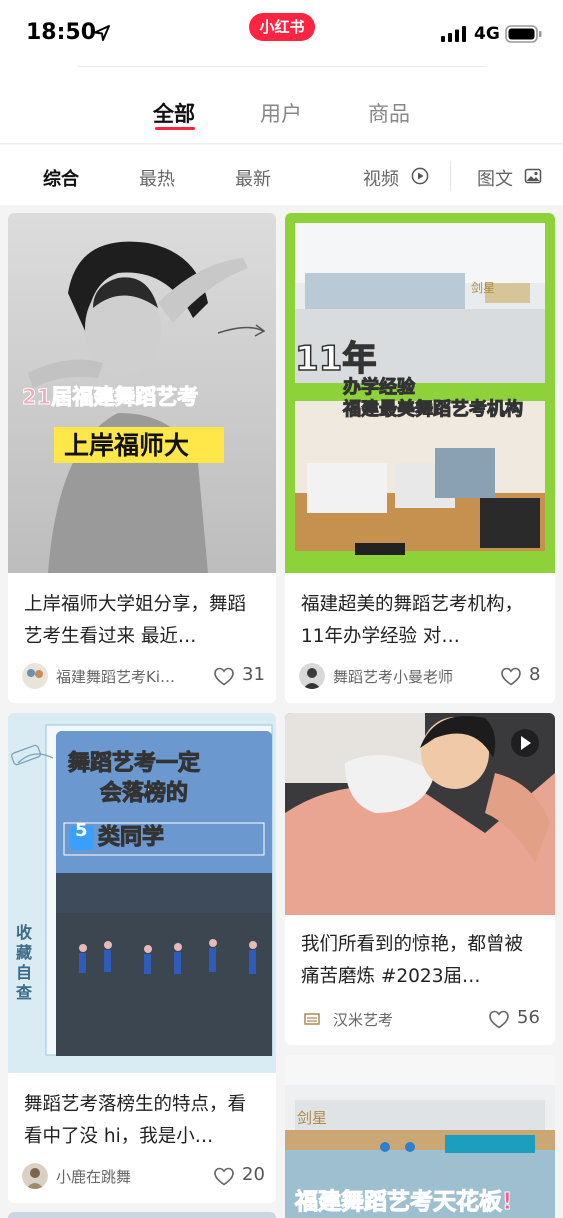 The height and width of the screenshot is (1218, 563). What do you see at coordinates (381, 178) in the screenshot?
I see `filter-video: 视频` at bounding box center [381, 178].